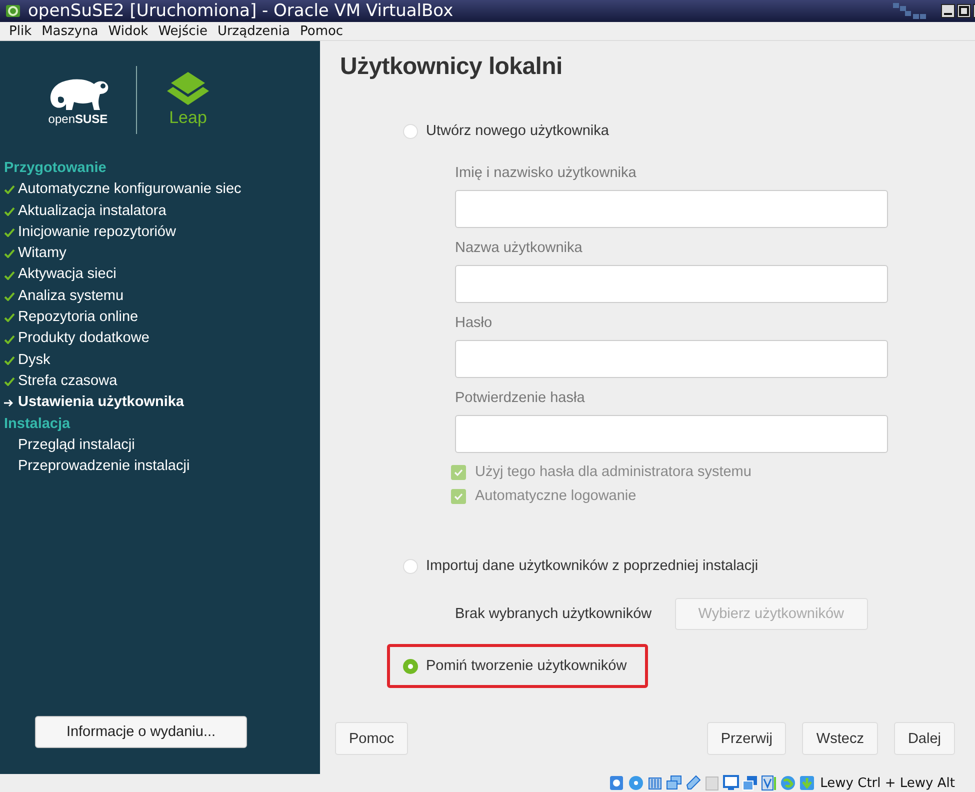 This screenshot has height=792, width=975. Describe the element at coordinates (452, 67) in the screenshot. I see `page-title: Użytkownicy lokalni` at that location.